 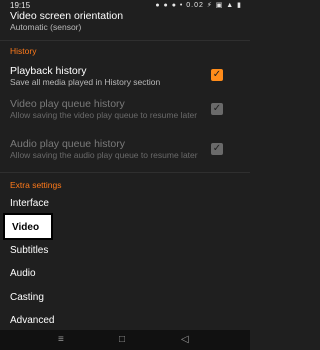 What do you see at coordinates (122, 339) in the screenshot?
I see `home-icon: □` at bounding box center [122, 339].